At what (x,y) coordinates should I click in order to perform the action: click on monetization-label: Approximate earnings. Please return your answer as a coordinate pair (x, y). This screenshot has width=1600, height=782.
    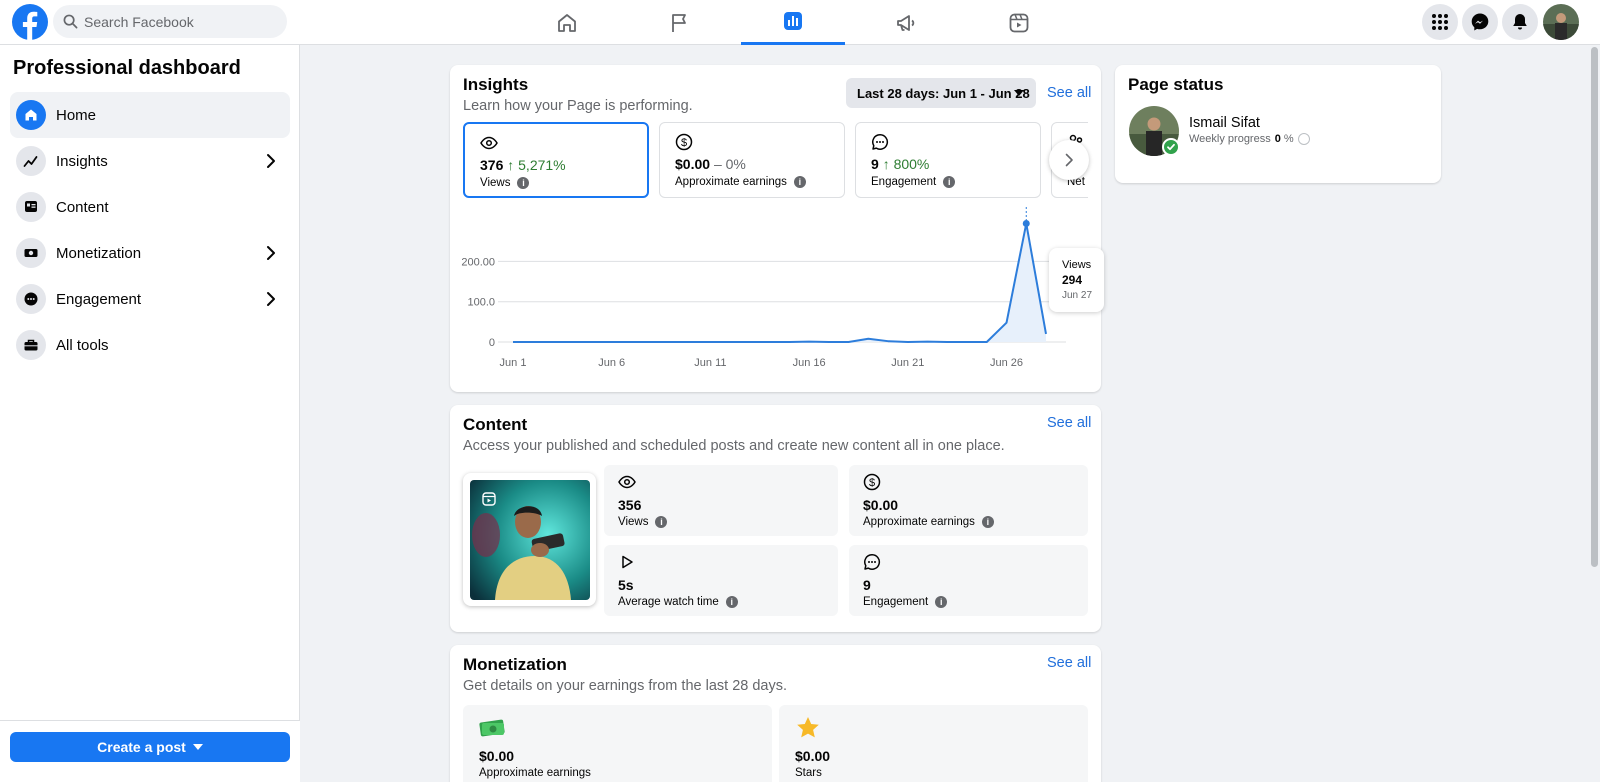
    Looking at the image, I should click on (535, 773).